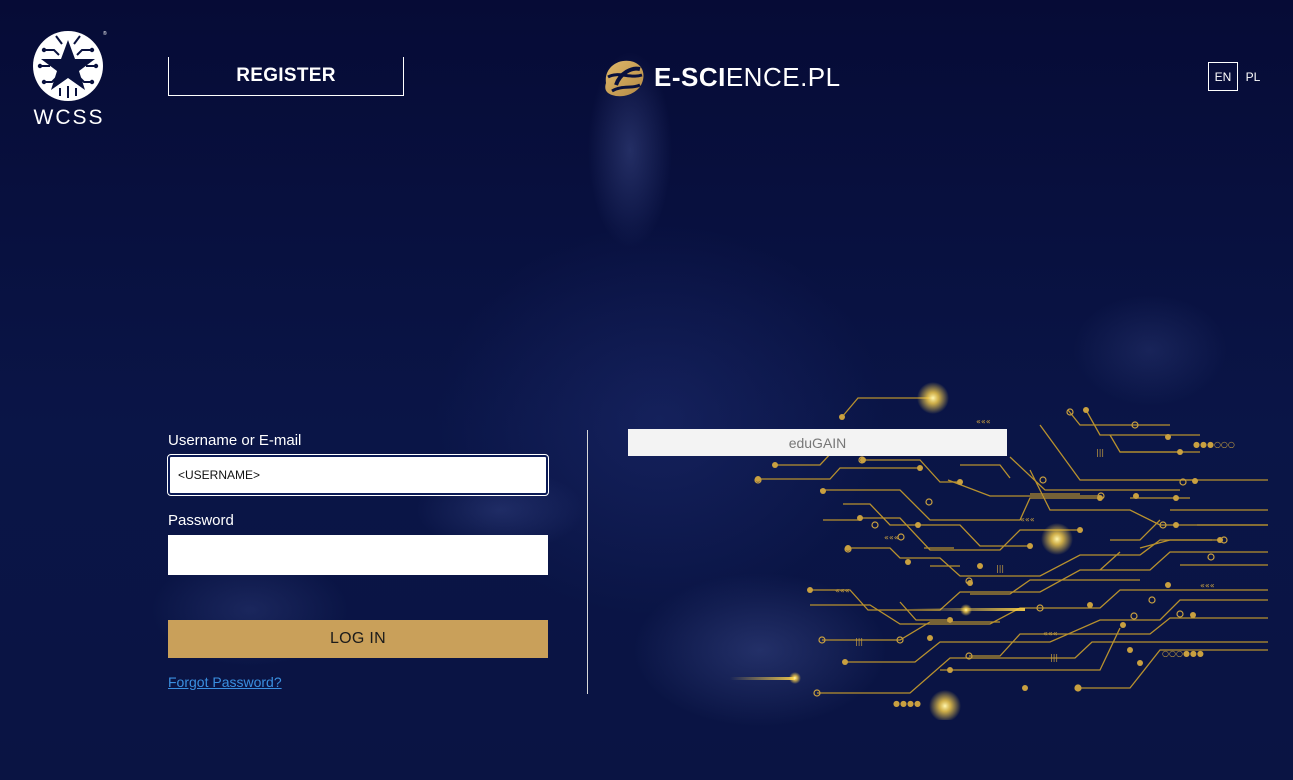 Image resolution: width=1293 pixels, height=780 pixels. What do you see at coordinates (690, 76) in the screenshot?
I see `brand-name-bold: E-SCI` at bounding box center [690, 76].